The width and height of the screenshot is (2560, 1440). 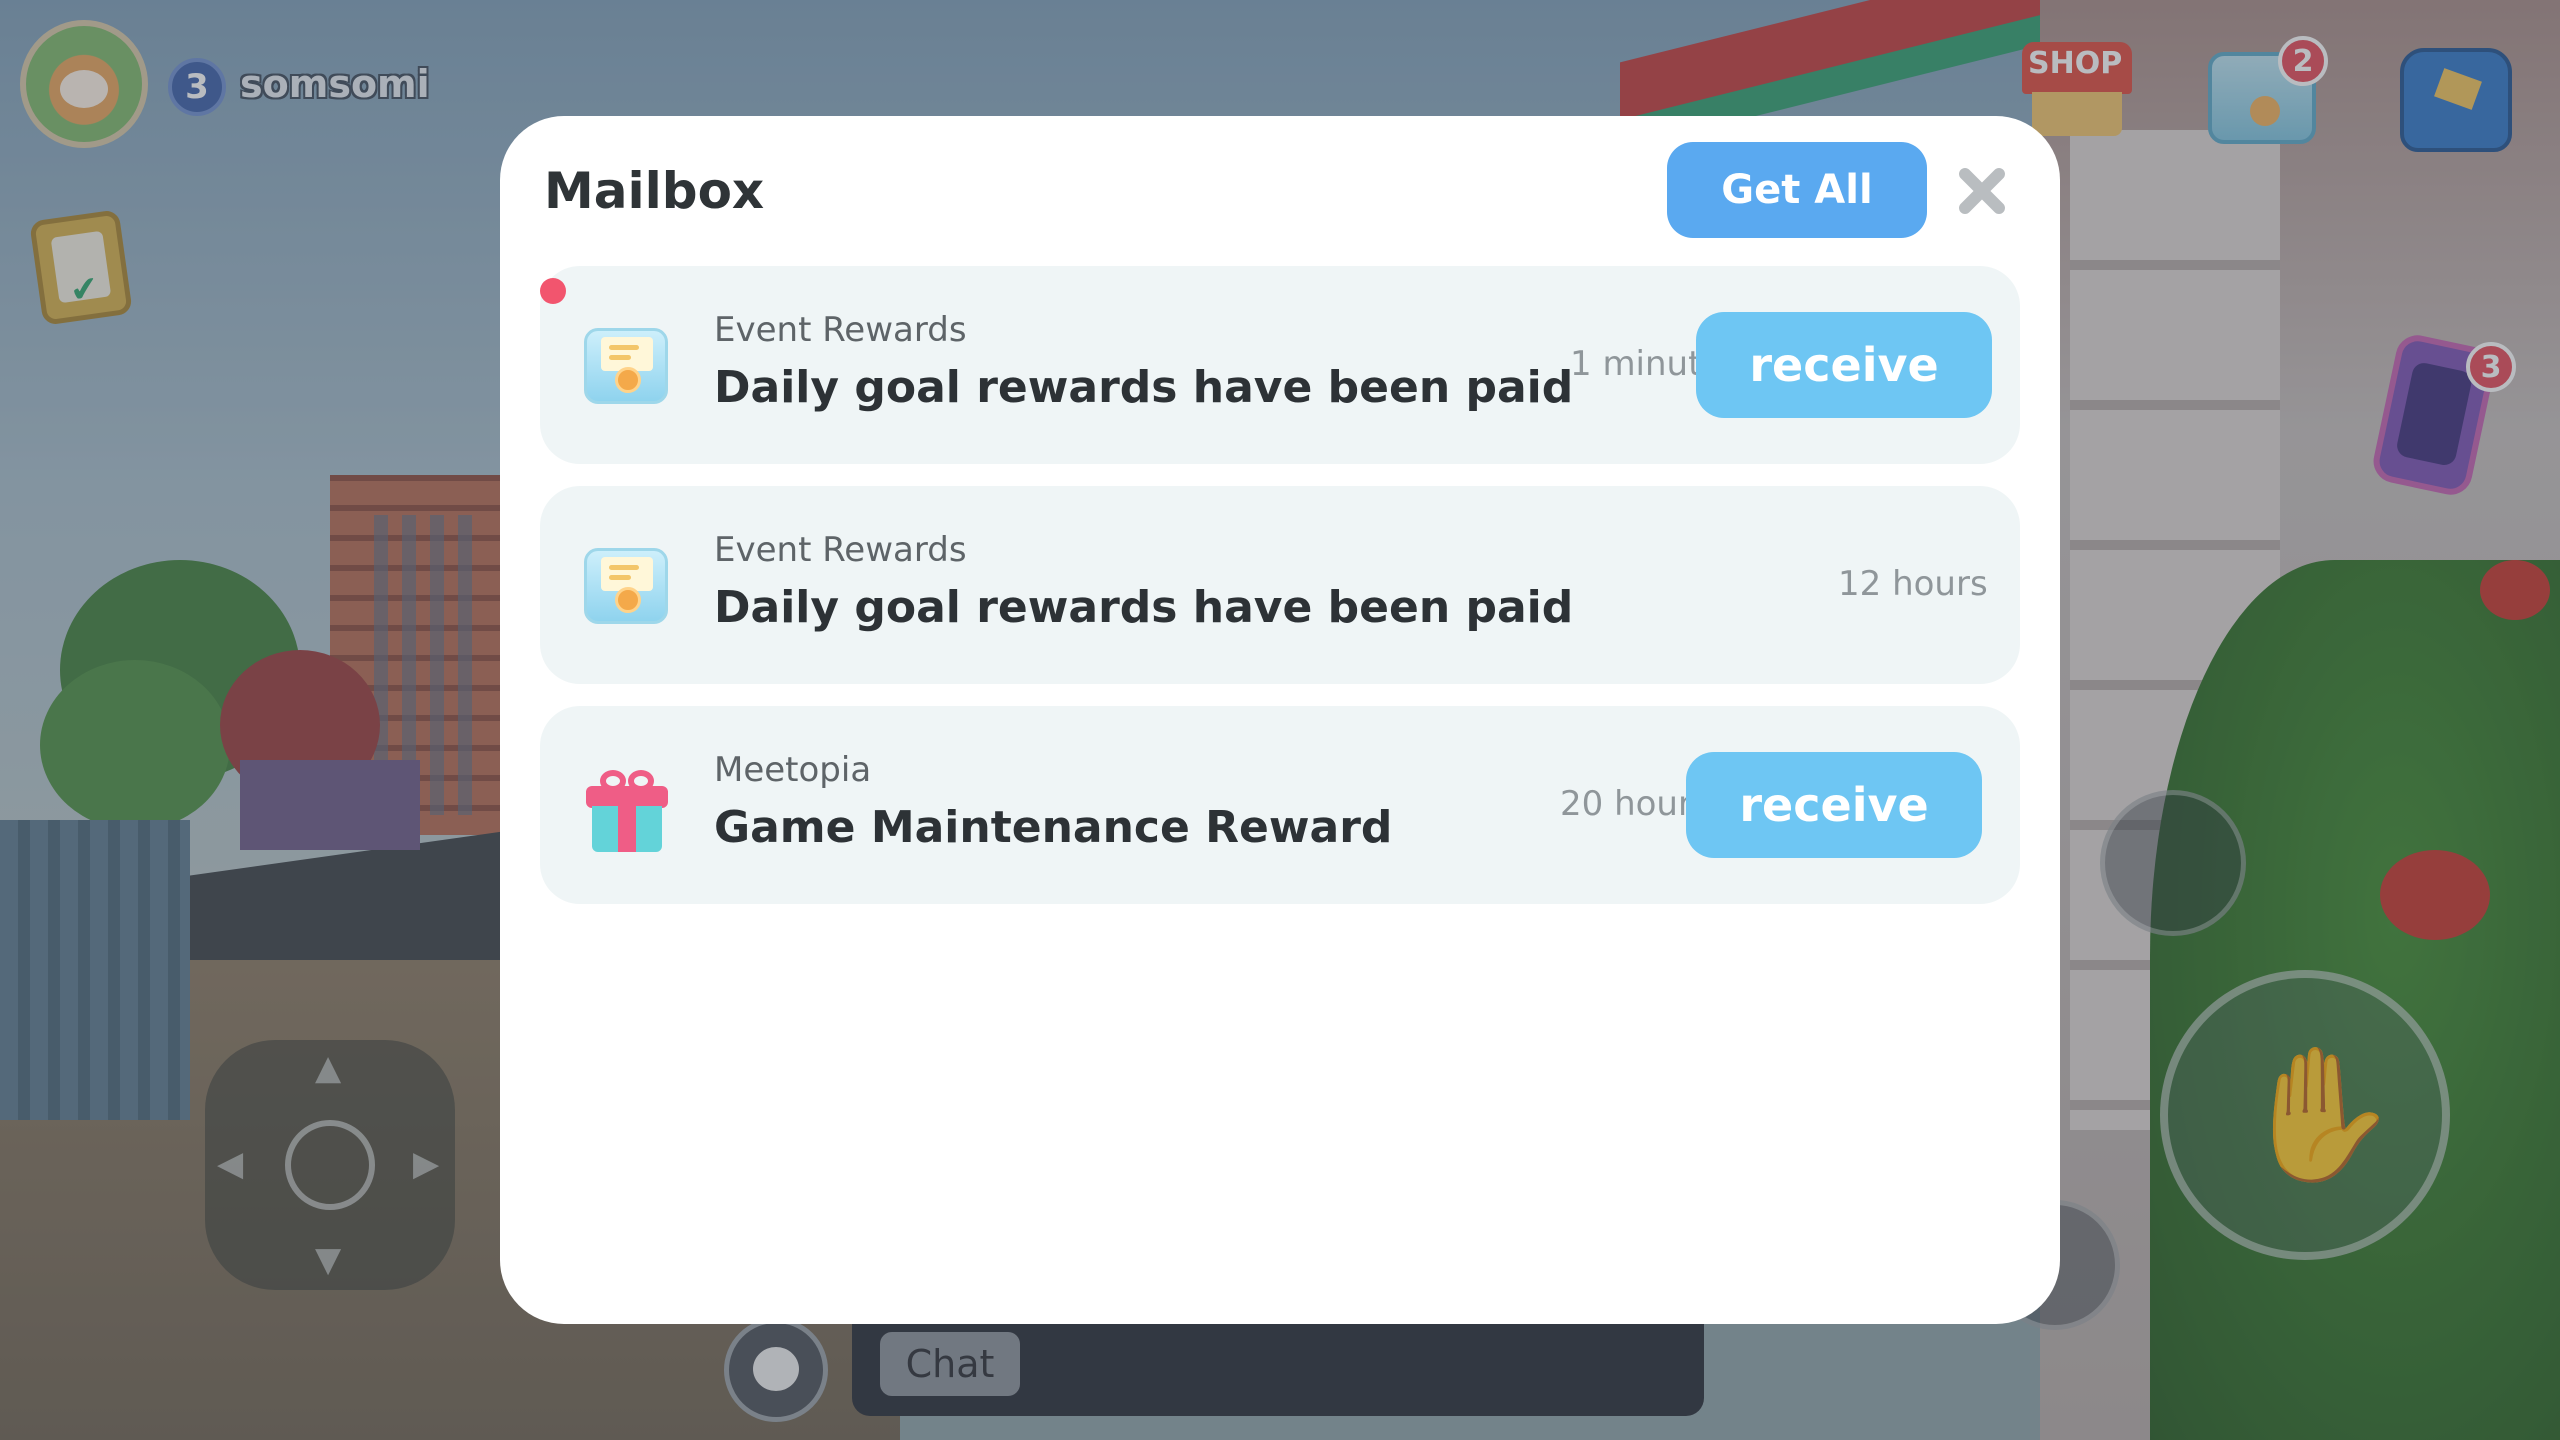 I want to click on unread-dot, so click(x=553, y=291).